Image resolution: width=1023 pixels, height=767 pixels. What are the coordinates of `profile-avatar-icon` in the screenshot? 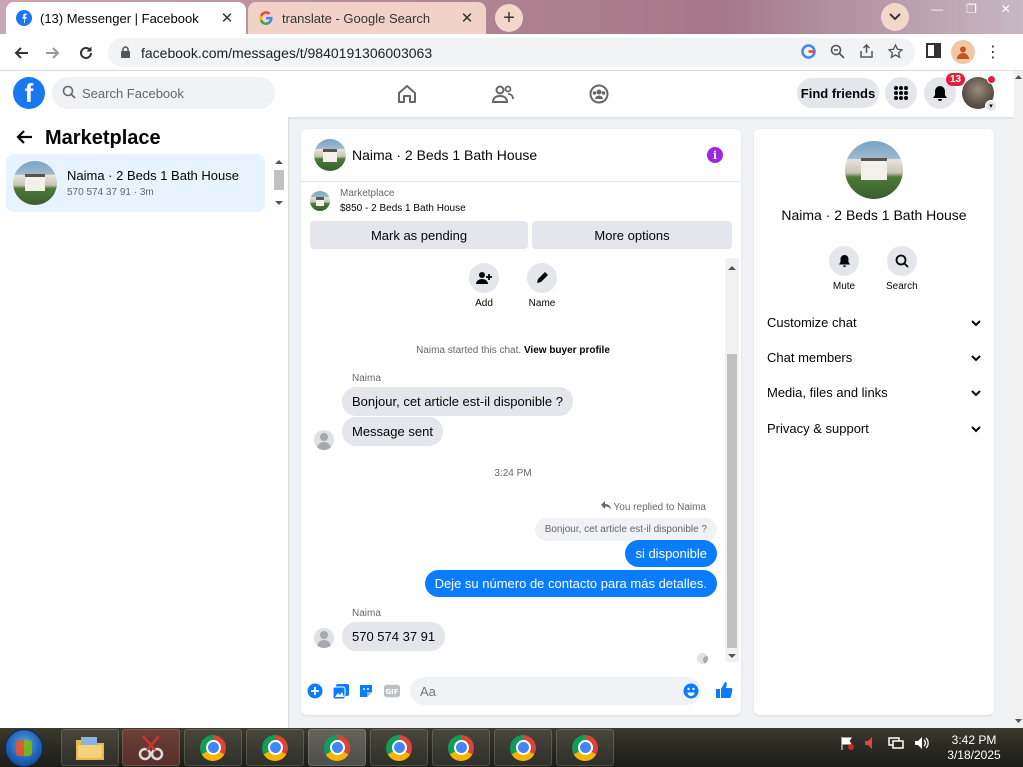 It's located at (963, 52).